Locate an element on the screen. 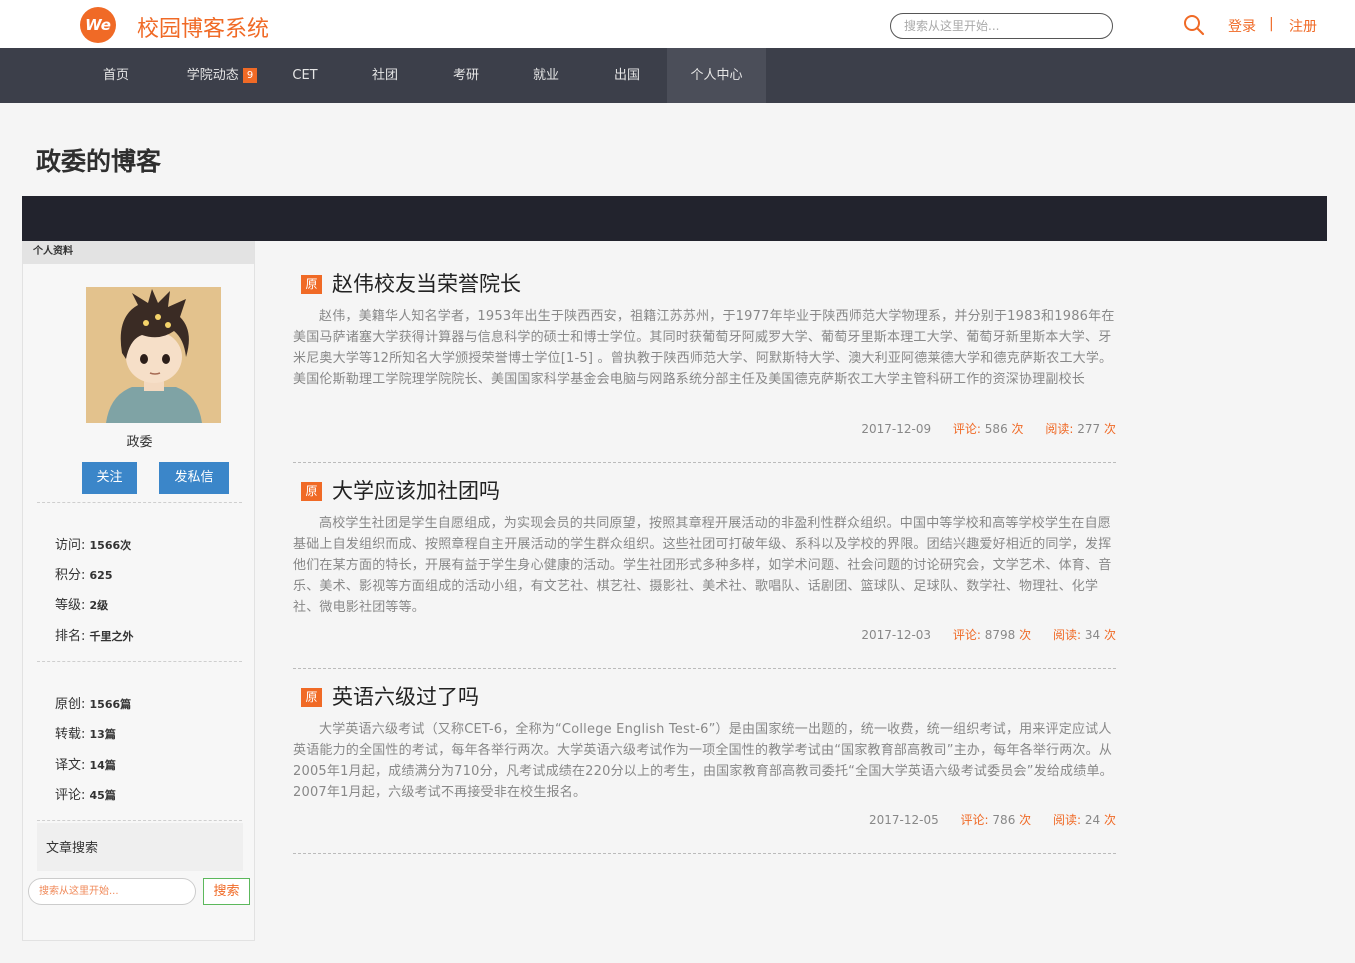 This screenshot has width=1355, height=963. nav-label: 出国 is located at coordinates (626, 75).